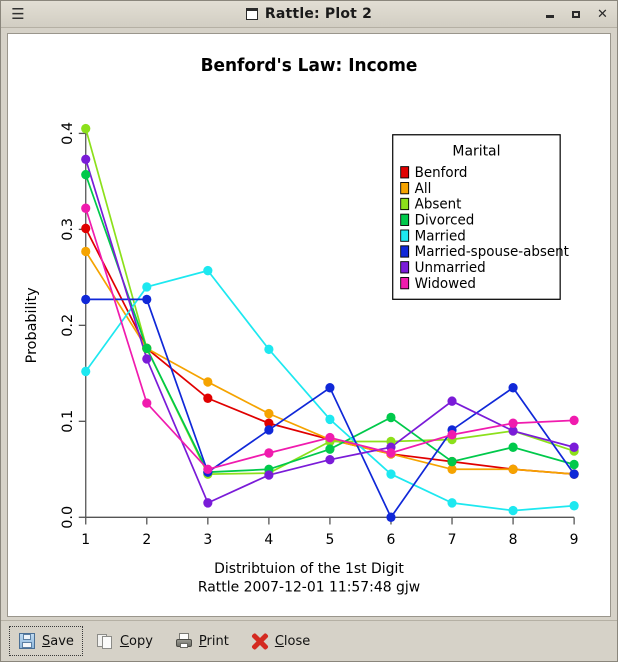 The image size is (618, 662). Describe the element at coordinates (58, 641) in the screenshot. I see `save-button-label: Save` at that location.